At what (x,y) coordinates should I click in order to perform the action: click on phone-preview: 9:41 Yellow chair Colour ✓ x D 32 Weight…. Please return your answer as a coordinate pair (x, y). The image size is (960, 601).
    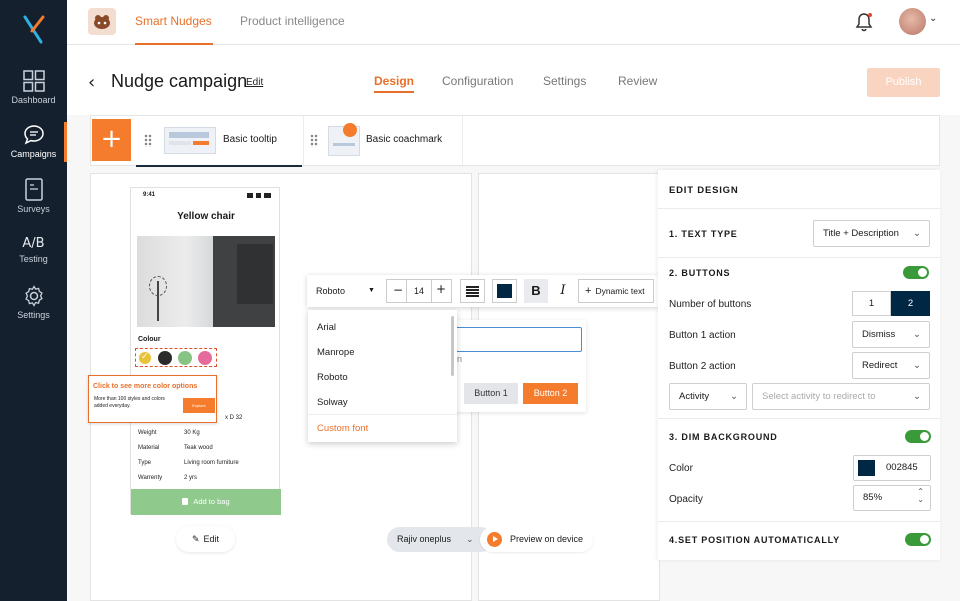
    Looking at the image, I should click on (205, 351).